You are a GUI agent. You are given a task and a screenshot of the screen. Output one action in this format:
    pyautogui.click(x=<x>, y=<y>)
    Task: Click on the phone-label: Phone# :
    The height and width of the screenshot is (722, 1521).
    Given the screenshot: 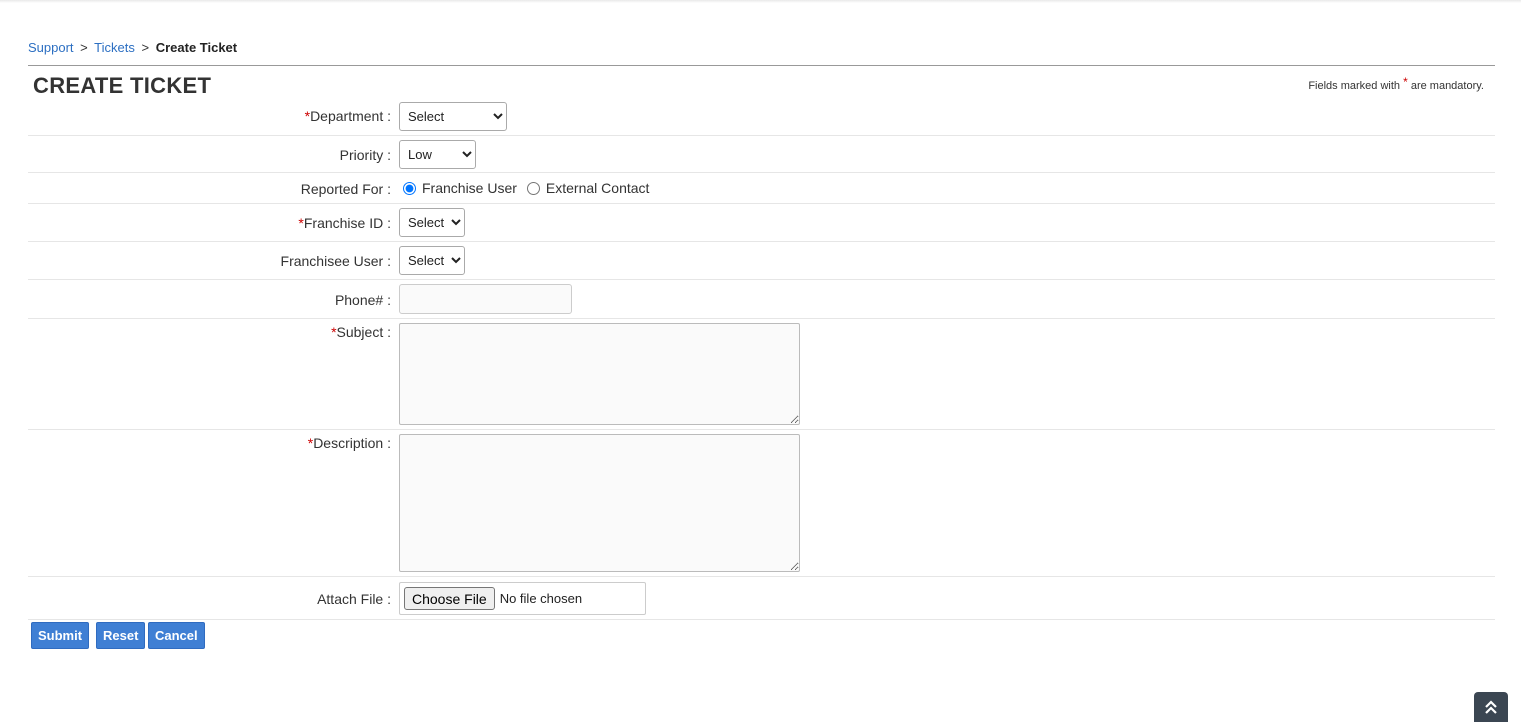 What is the action you would take?
    pyautogui.click(x=362, y=300)
    